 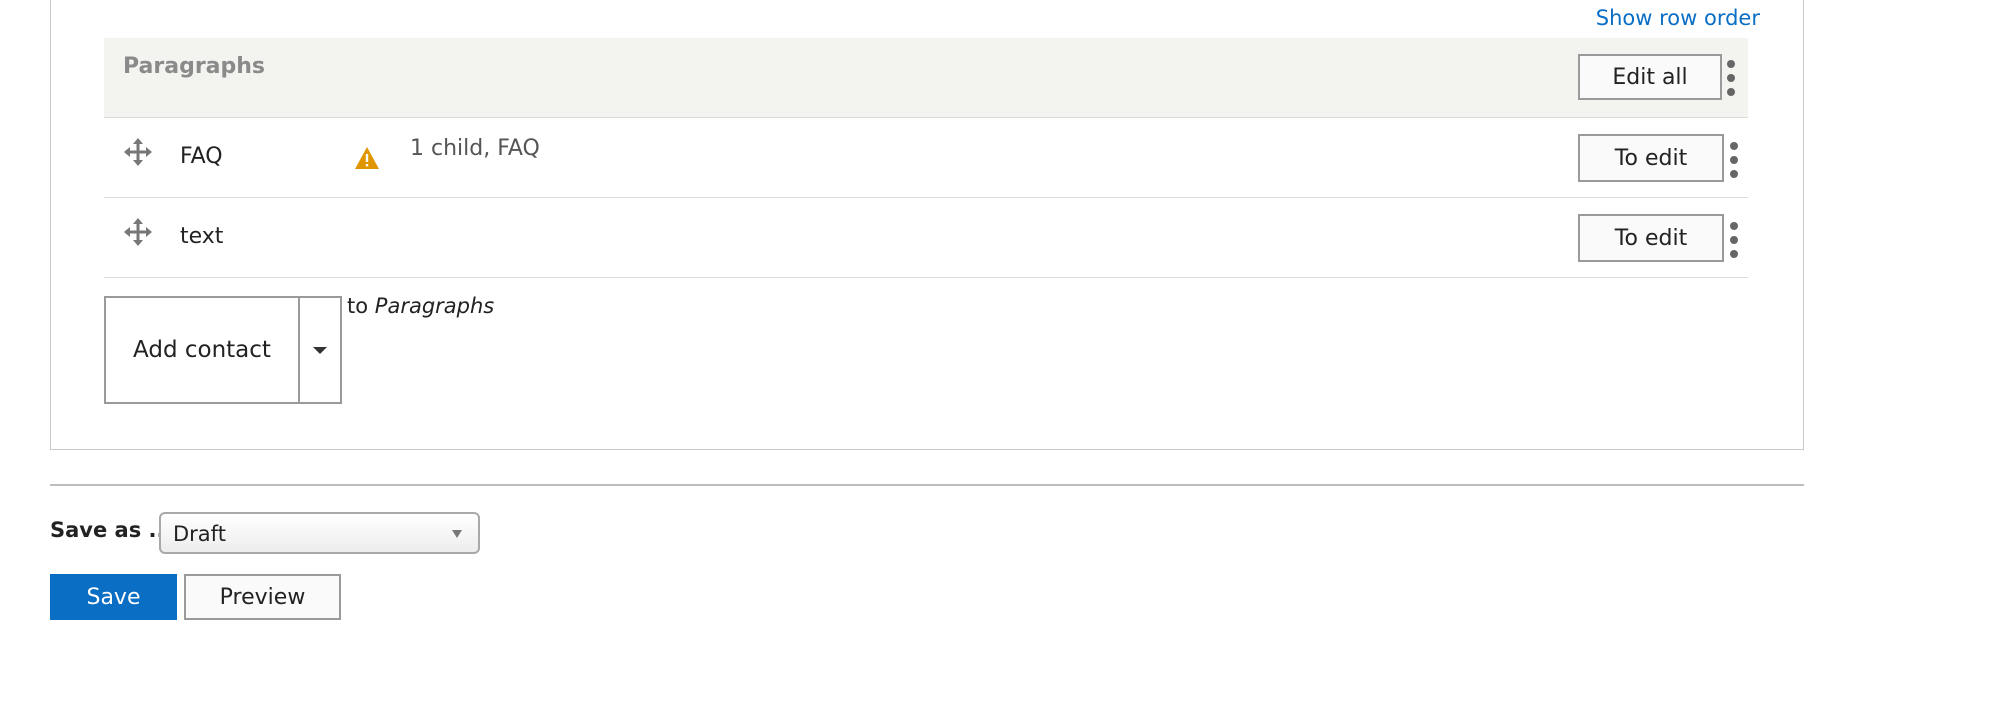 What do you see at coordinates (358, 306) in the screenshot?
I see `add-to-prefix: to` at bounding box center [358, 306].